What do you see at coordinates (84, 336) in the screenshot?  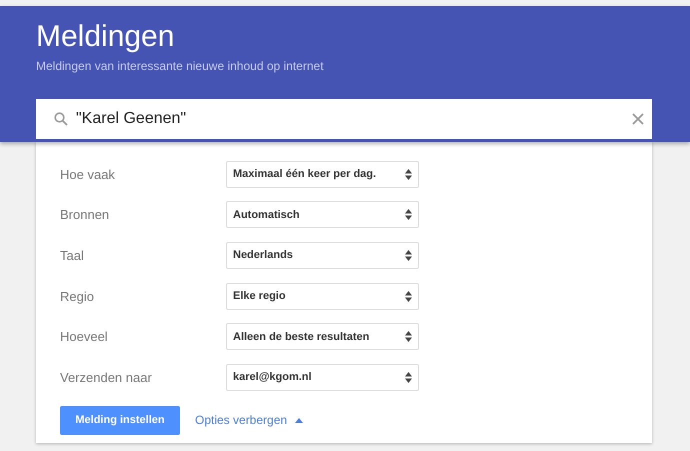 I see `option-label: Hoeveel` at bounding box center [84, 336].